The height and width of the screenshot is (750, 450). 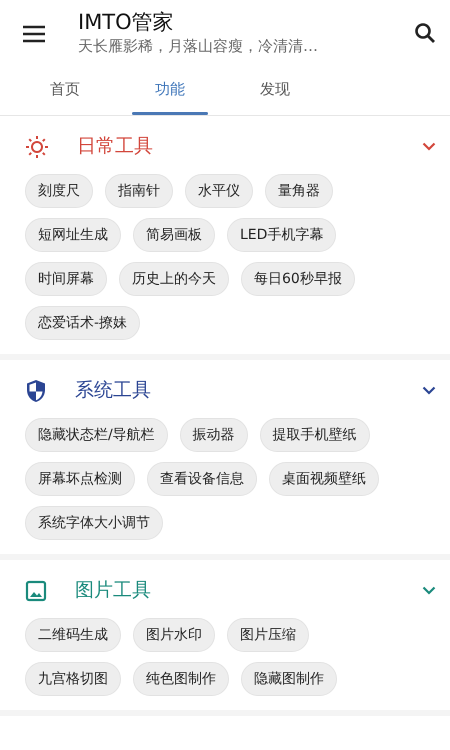 I want to click on tool-chip: 隐藏图制作, so click(x=289, y=679).